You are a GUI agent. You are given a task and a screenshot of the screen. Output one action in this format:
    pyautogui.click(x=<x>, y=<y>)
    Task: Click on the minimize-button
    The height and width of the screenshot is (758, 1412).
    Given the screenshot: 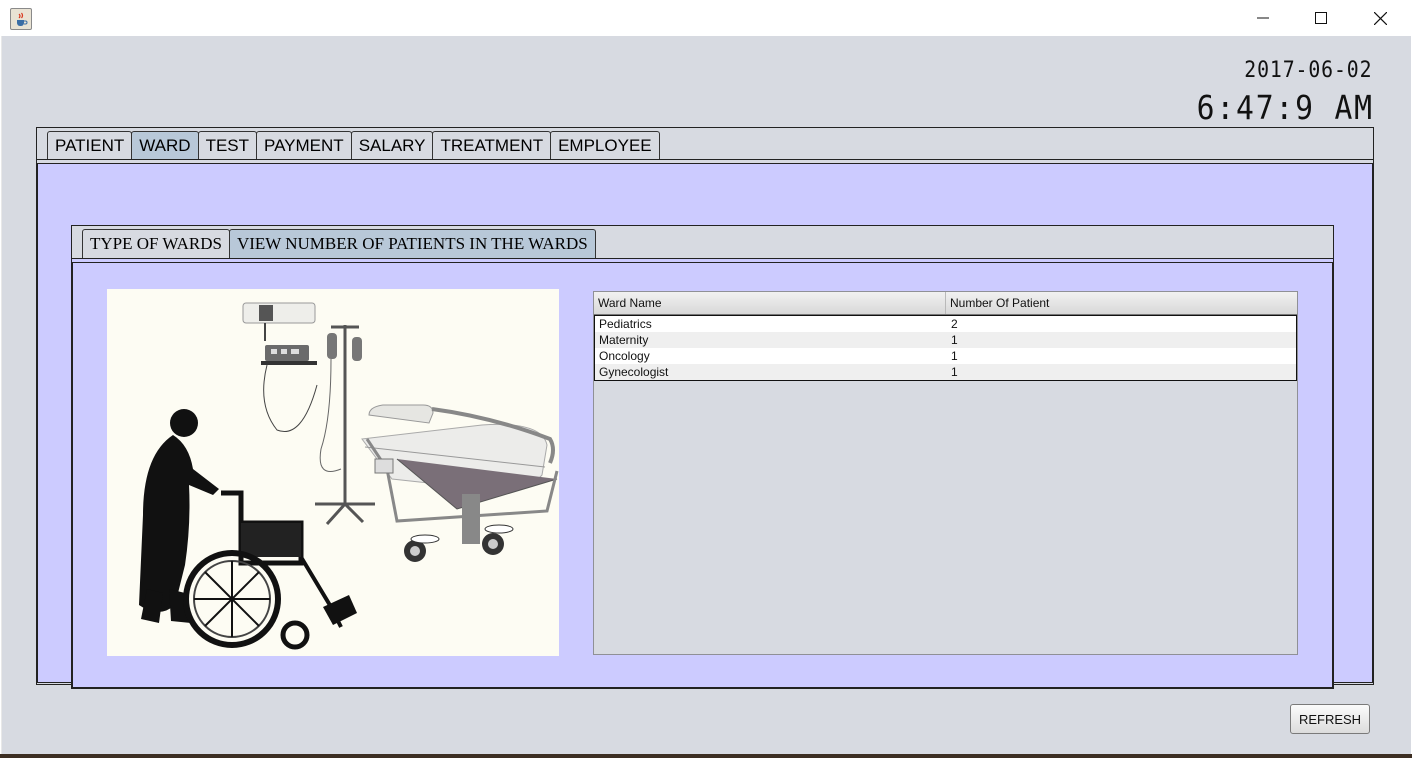 What is the action you would take?
    pyautogui.click(x=1263, y=18)
    